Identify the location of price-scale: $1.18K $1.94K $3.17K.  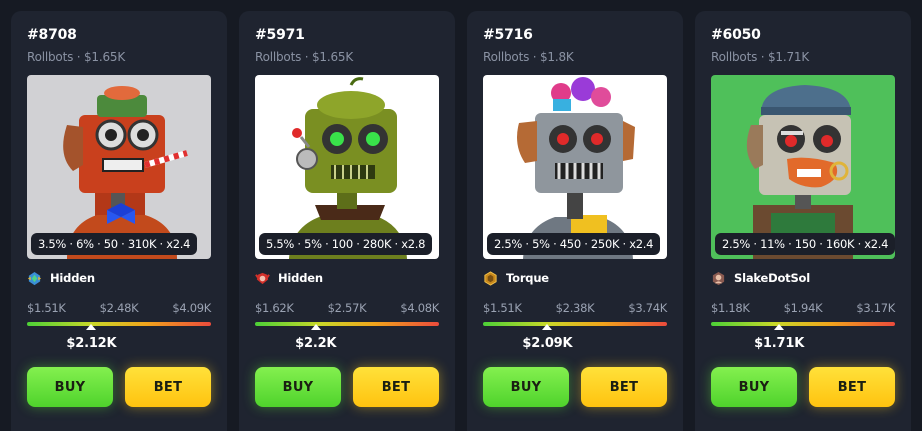
(803, 308).